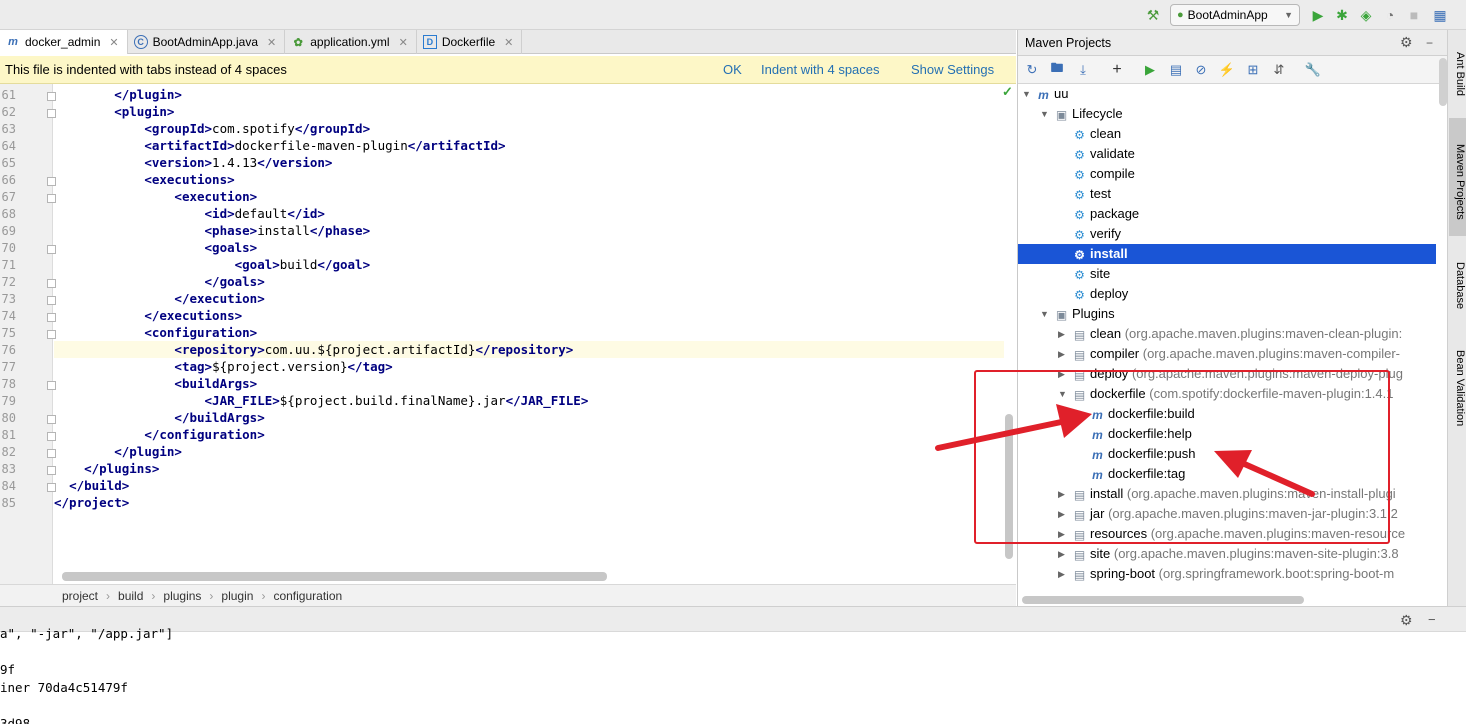 The width and height of the screenshot is (1466, 724). I want to click on hammer-icon: ⚒, so click(1153, 15).